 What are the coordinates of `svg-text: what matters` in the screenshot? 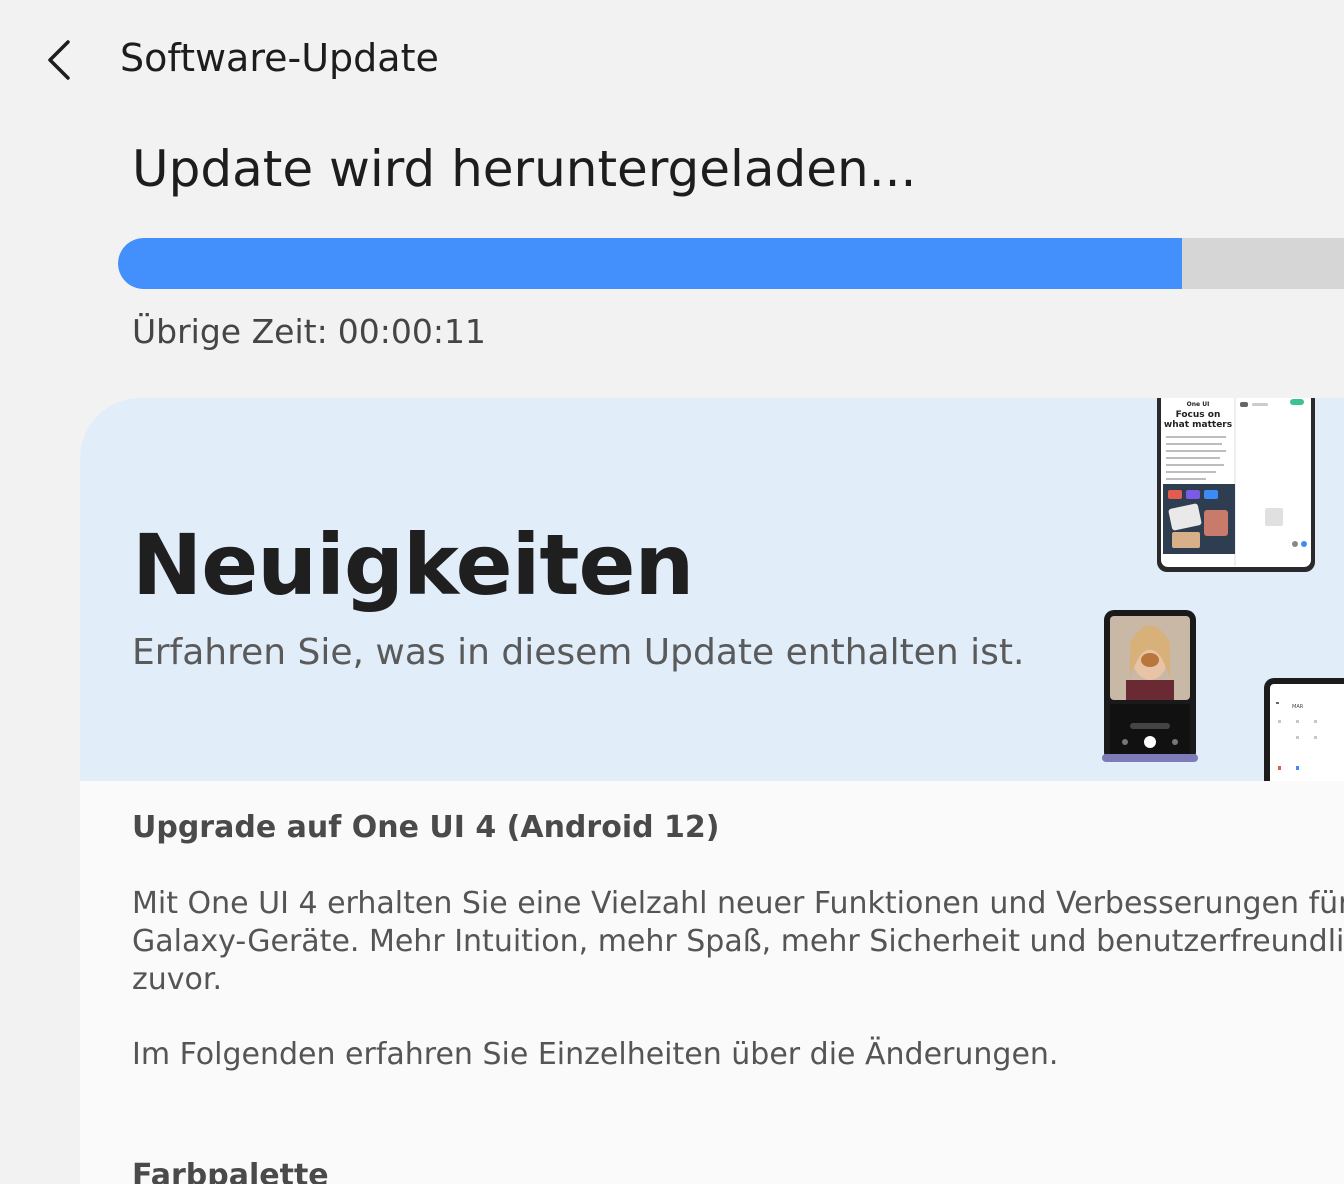 It's located at (1198, 425).